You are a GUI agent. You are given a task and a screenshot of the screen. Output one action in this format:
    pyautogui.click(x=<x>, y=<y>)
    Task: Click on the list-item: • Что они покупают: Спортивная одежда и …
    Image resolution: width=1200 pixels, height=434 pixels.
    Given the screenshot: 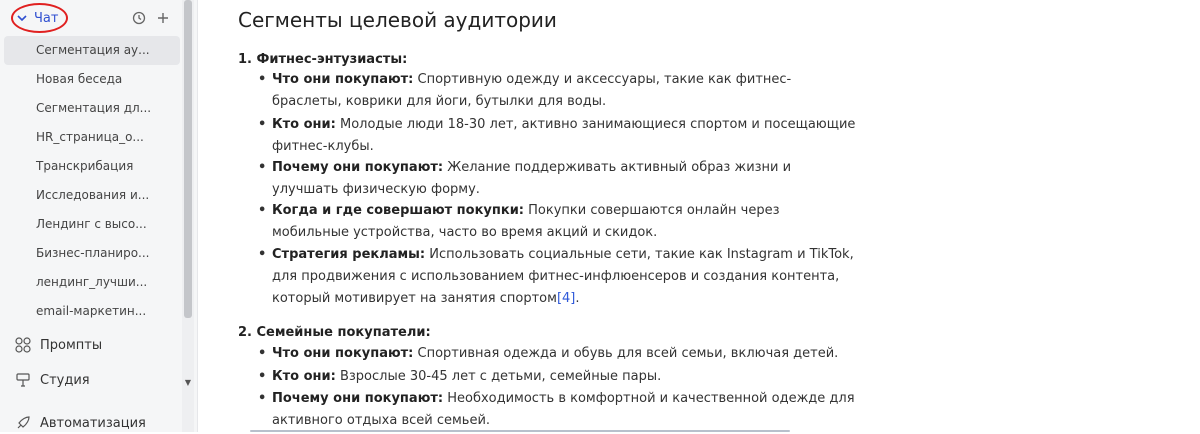 What is the action you would take?
    pyautogui.click(x=548, y=353)
    